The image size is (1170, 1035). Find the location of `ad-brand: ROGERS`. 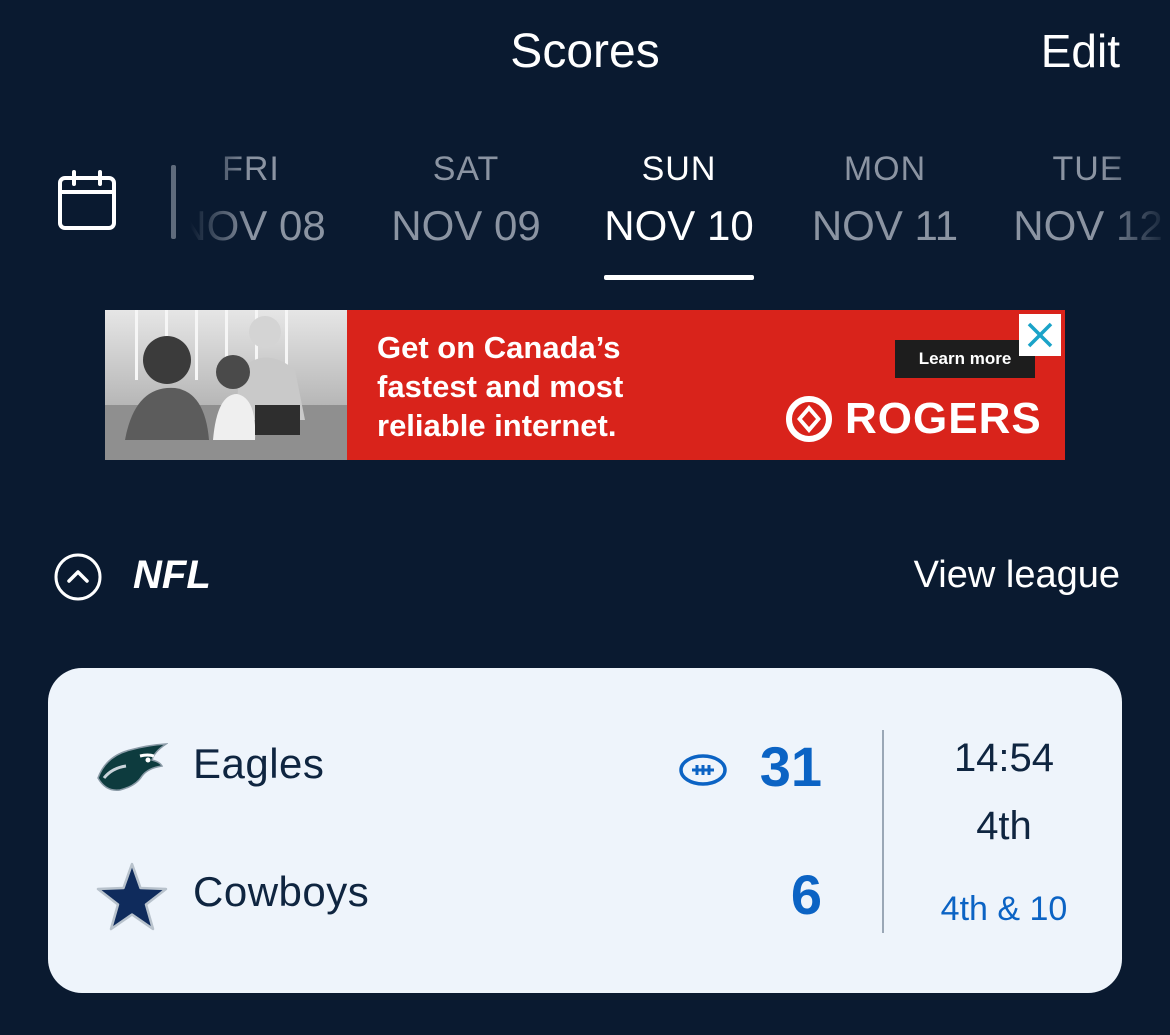

ad-brand: ROGERS is located at coordinates (913, 419).